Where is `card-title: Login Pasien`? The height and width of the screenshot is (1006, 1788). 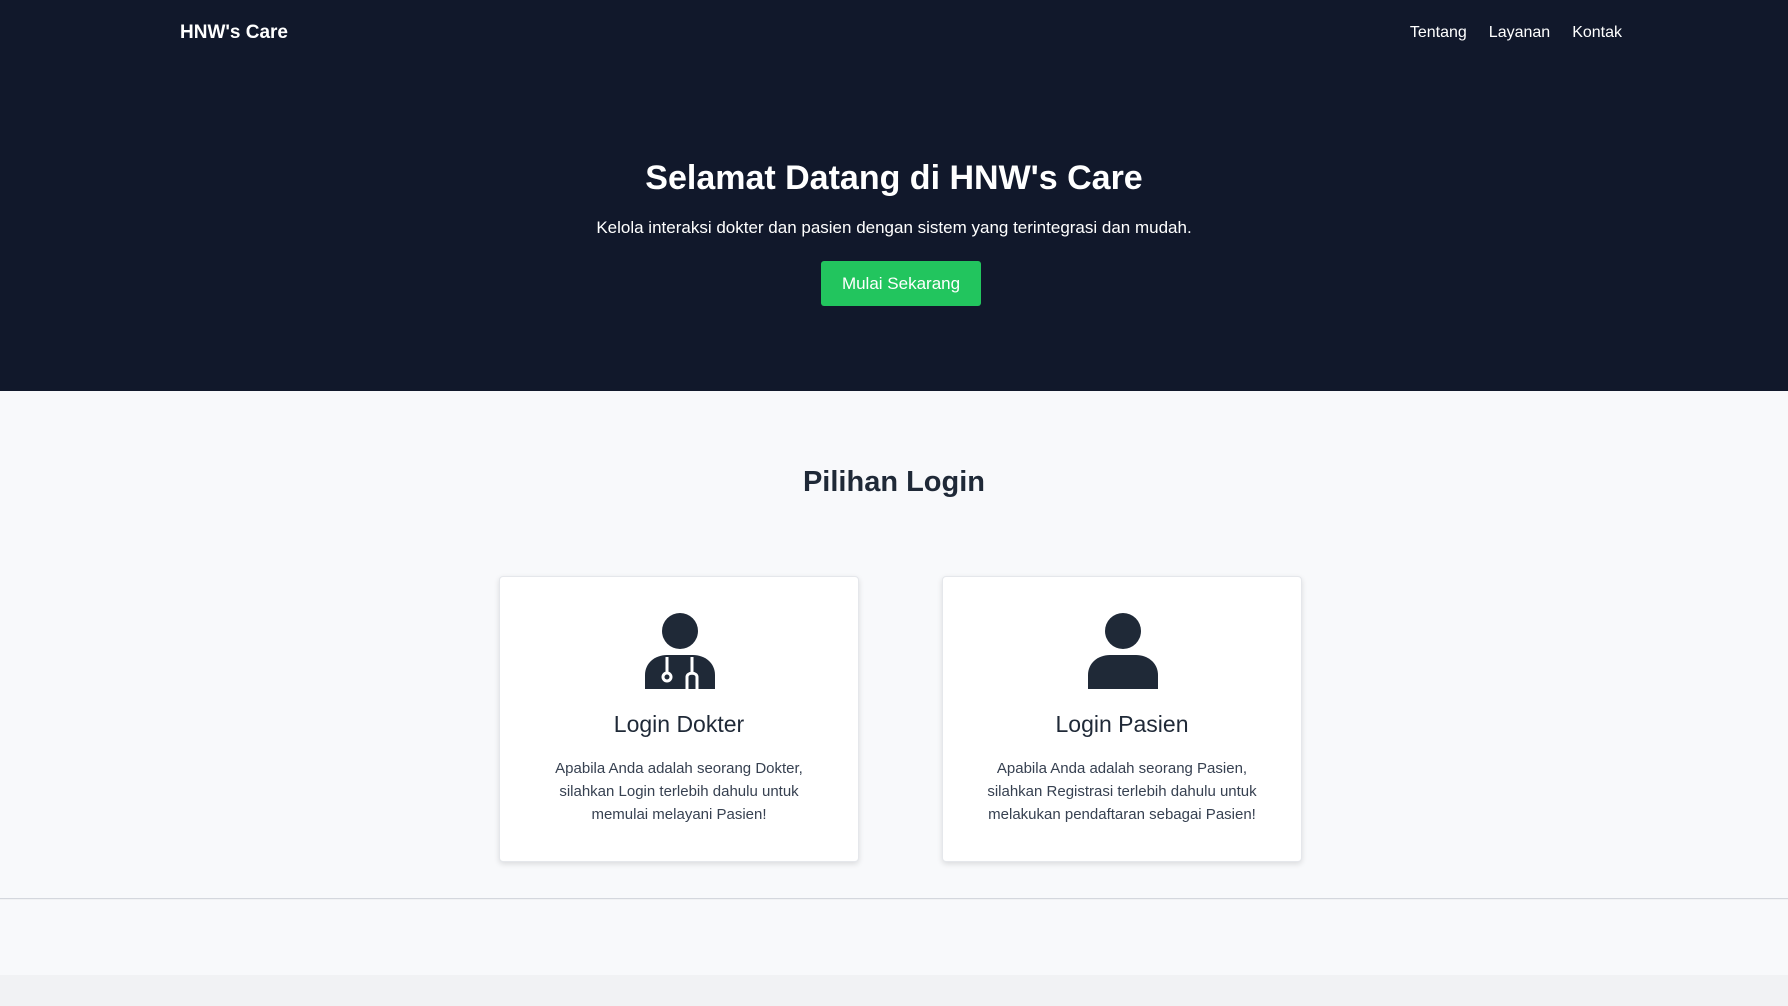 card-title: Login Pasien is located at coordinates (1122, 724).